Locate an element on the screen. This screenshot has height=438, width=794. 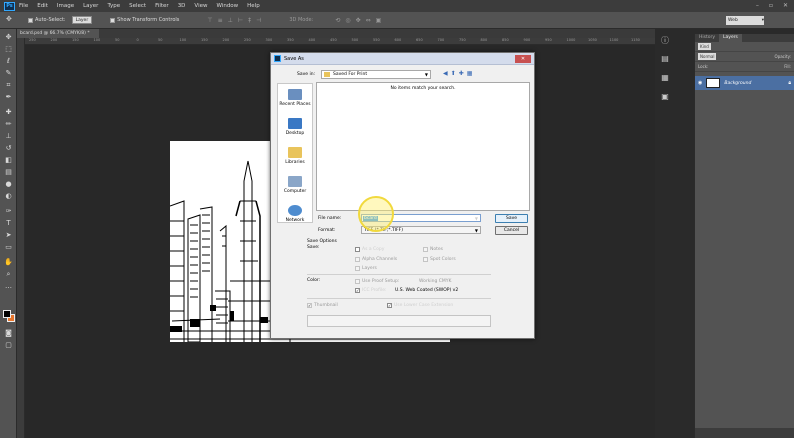
quick-mask-icon: ◙ is located at coordinates (8, 333).